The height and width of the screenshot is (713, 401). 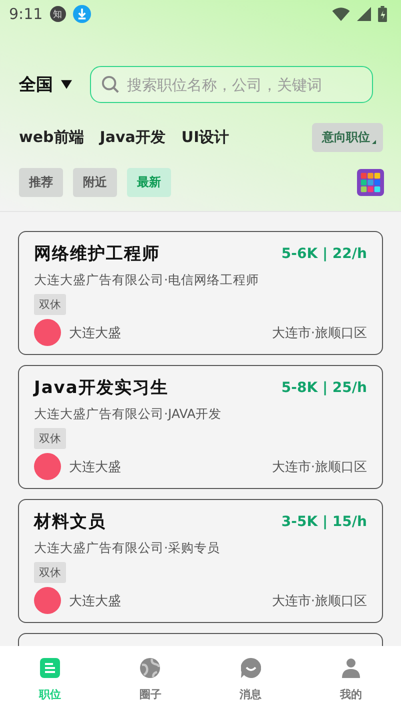 What do you see at coordinates (58, 14) in the screenshot?
I see `app-notification-icon: 知` at bounding box center [58, 14].